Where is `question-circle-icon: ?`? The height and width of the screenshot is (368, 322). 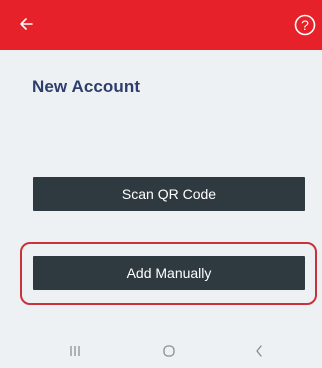
question-circle-icon: ? is located at coordinates (305, 25).